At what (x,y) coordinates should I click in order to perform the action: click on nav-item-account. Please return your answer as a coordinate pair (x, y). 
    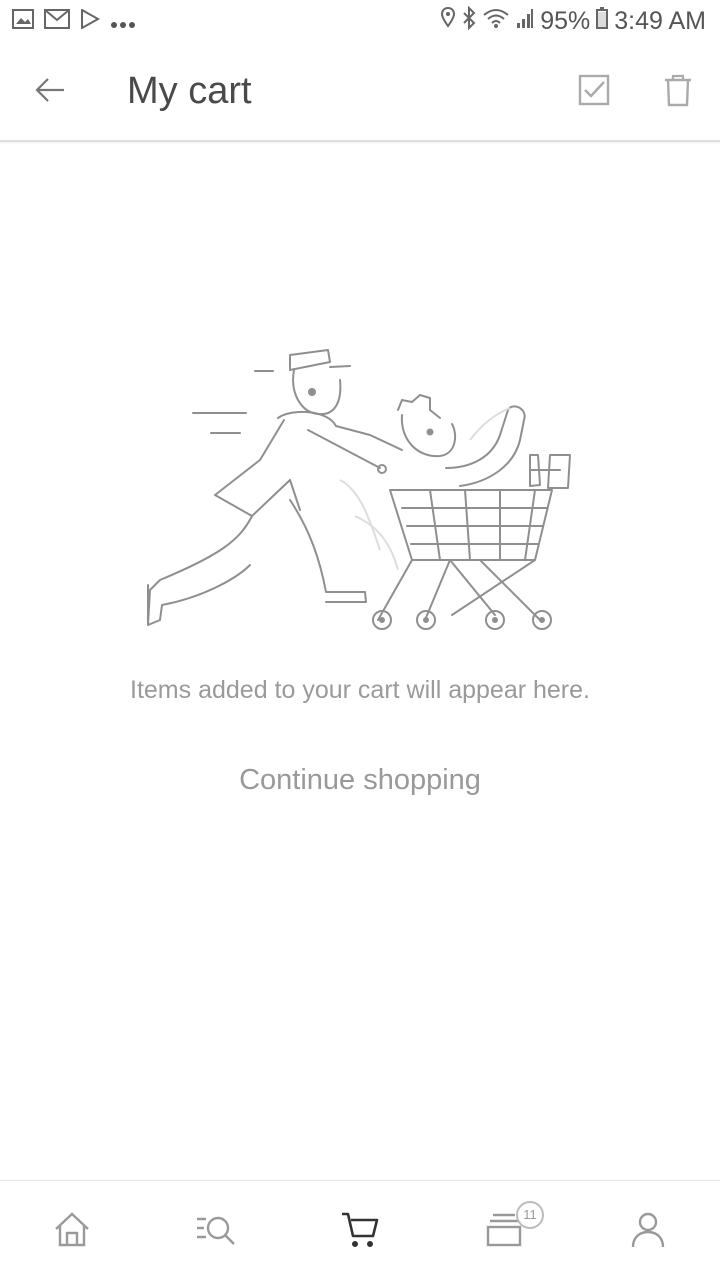
    Looking at the image, I should click on (648, 1230).